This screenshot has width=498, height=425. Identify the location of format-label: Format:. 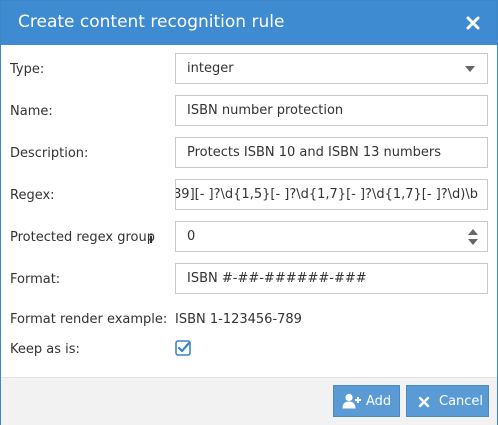
(35, 279).